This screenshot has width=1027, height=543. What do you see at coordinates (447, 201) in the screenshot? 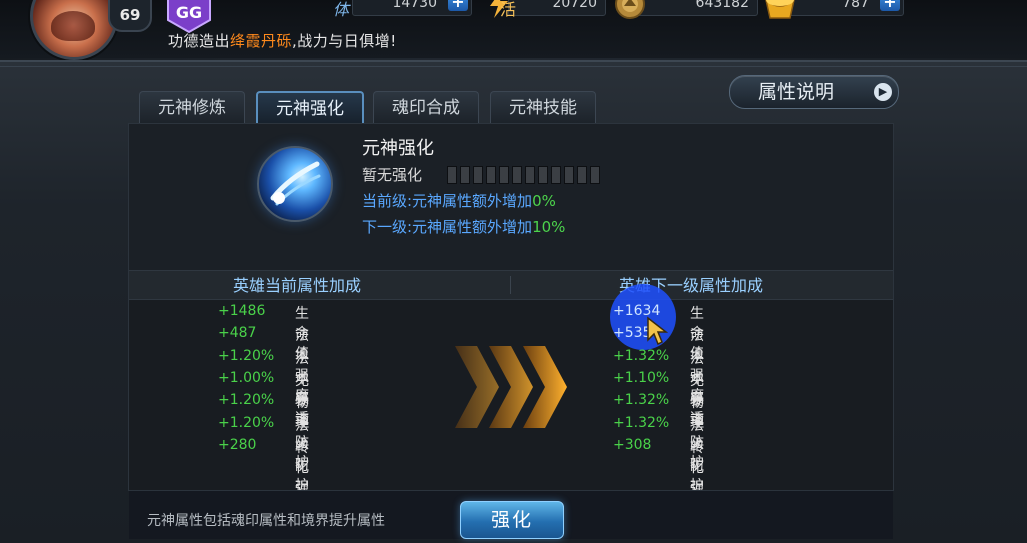
I see `current-level-text: 当前级:元神属性额外增加` at bounding box center [447, 201].